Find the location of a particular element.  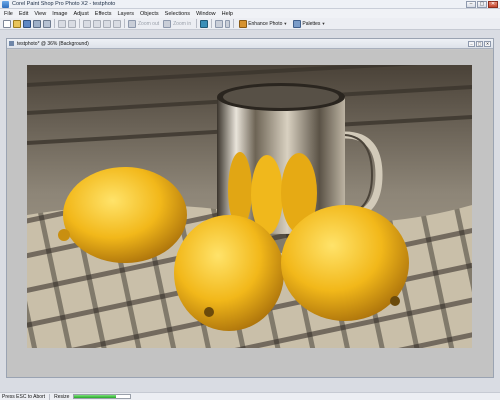

status-separator is located at coordinates (50, 396).